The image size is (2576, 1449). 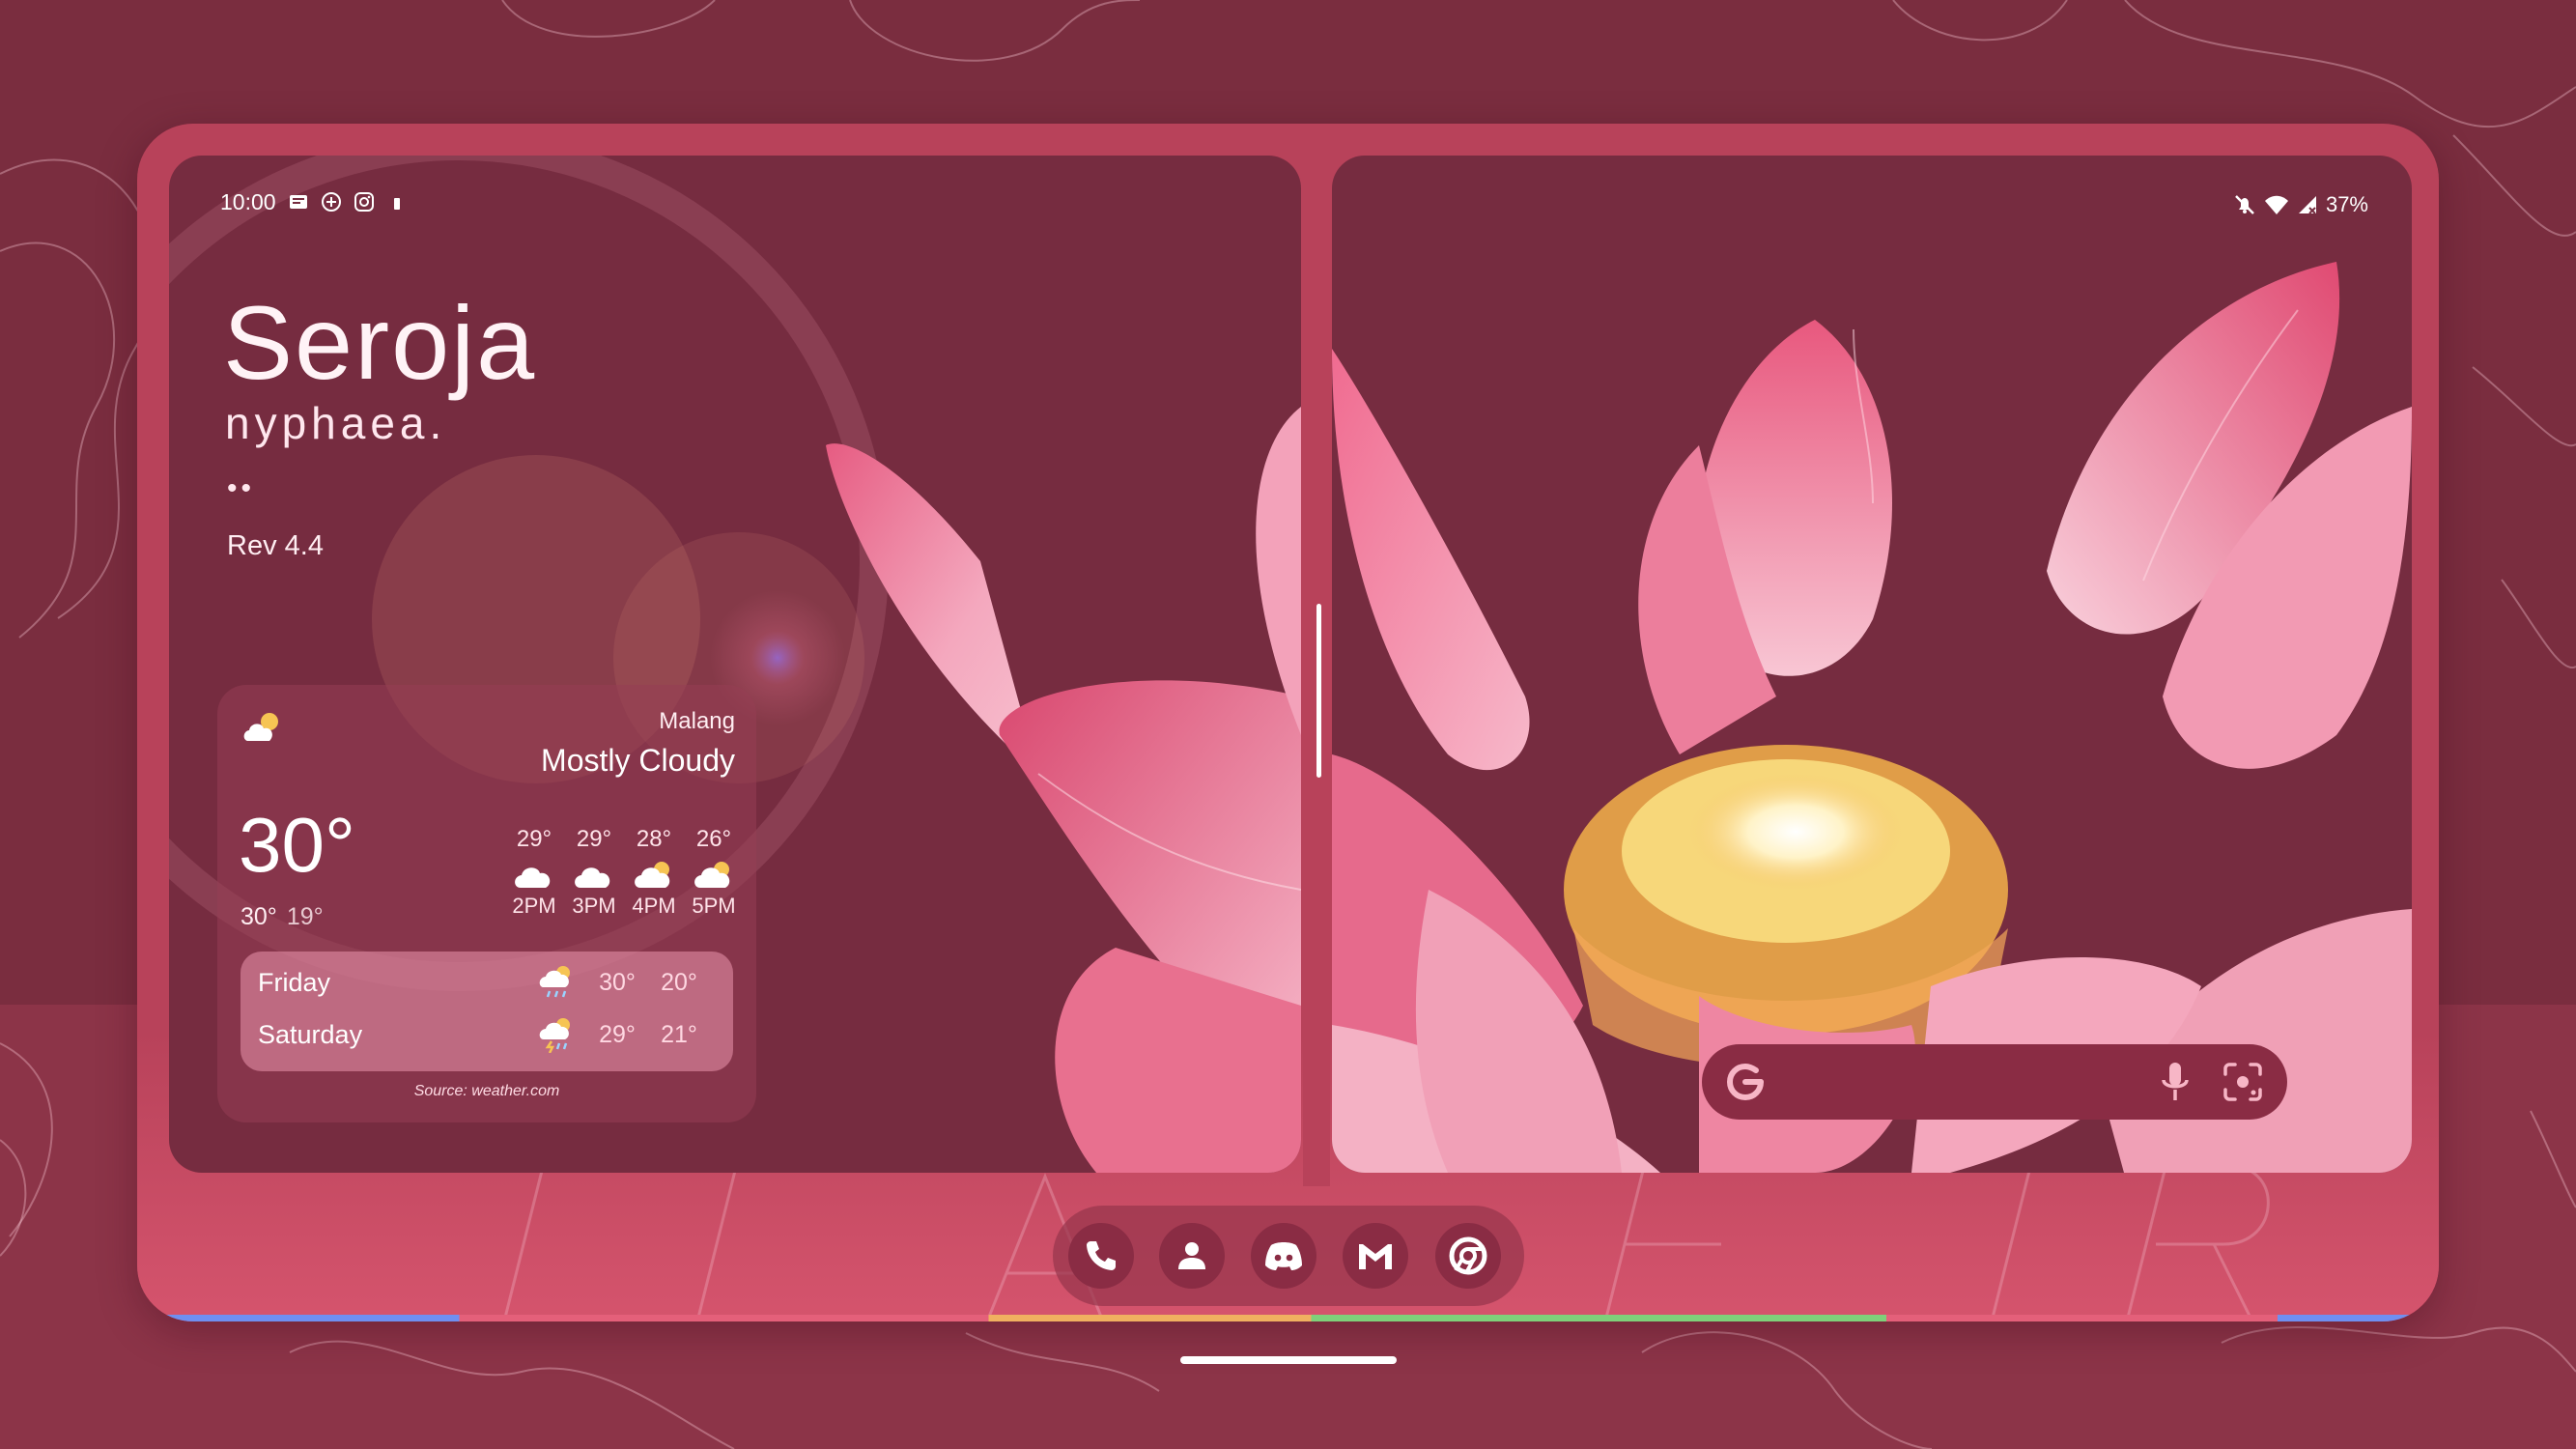 What do you see at coordinates (486, 1091) in the screenshot?
I see `weather-source: Source: weather.com` at bounding box center [486, 1091].